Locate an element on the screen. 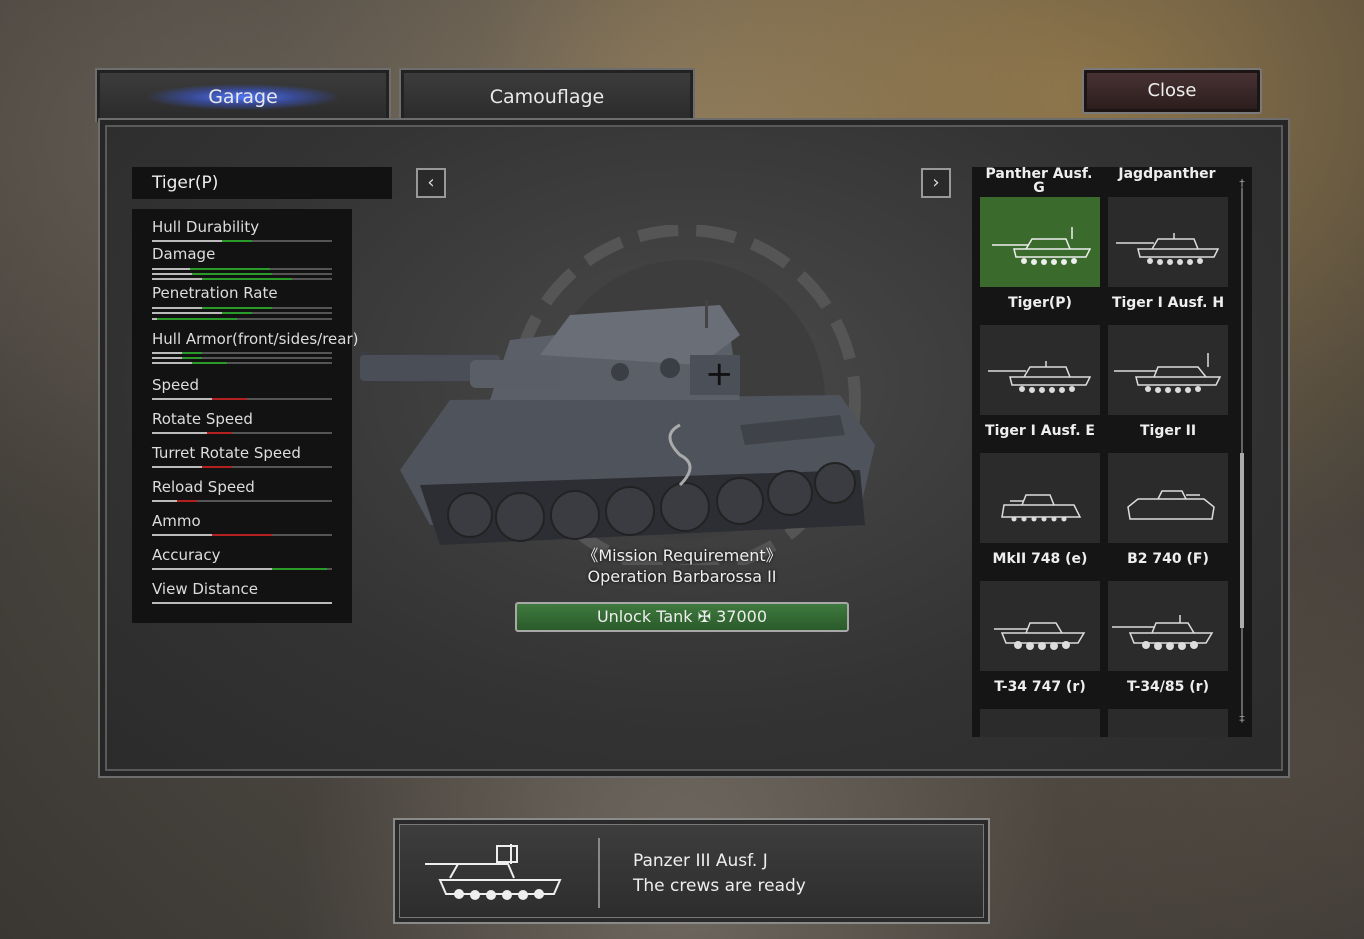 The image size is (1364, 939). tank-name: T-34/85 (r) is located at coordinates (1168, 687).